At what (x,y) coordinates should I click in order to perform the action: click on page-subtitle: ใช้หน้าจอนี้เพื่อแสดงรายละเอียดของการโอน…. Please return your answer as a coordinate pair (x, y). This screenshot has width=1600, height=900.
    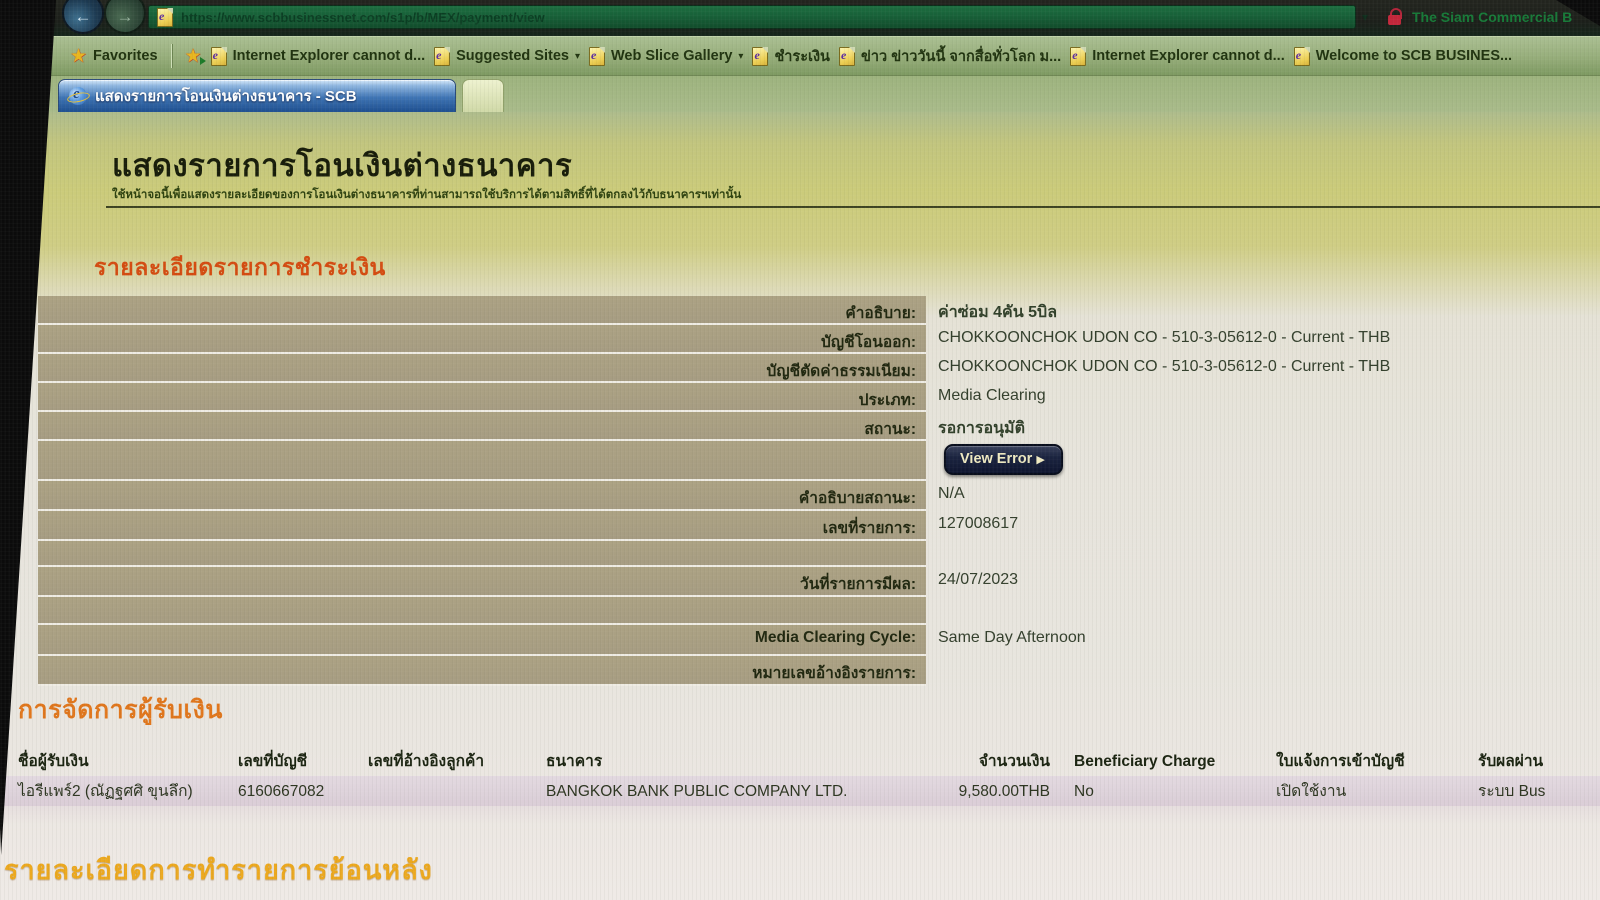
    Looking at the image, I should click on (427, 195).